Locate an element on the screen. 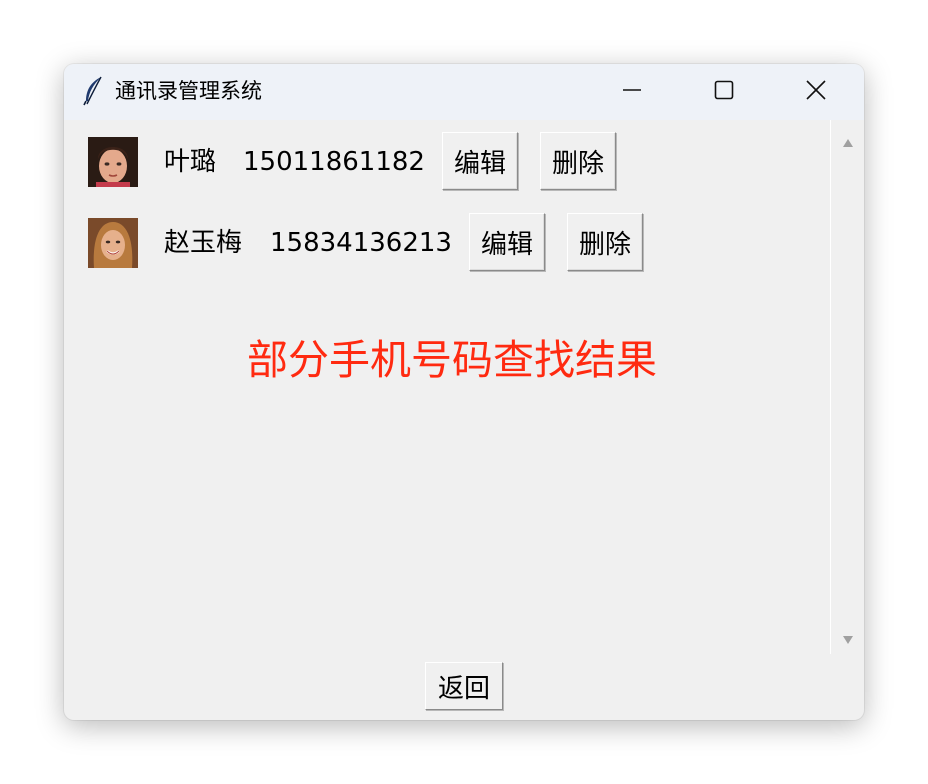 Image resolution: width=928 pixels, height=784 pixels. scroll-down-icon is located at coordinates (848, 637).